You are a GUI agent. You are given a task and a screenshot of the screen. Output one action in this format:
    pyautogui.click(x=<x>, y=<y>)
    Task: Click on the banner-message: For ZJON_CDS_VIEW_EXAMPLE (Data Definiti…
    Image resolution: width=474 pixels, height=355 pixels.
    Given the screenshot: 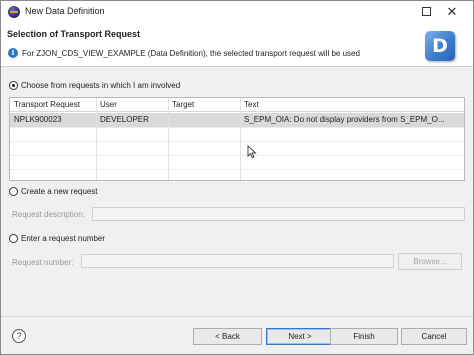 What is the action you would take?
    pyautogui.click(x=191, y=53)
    